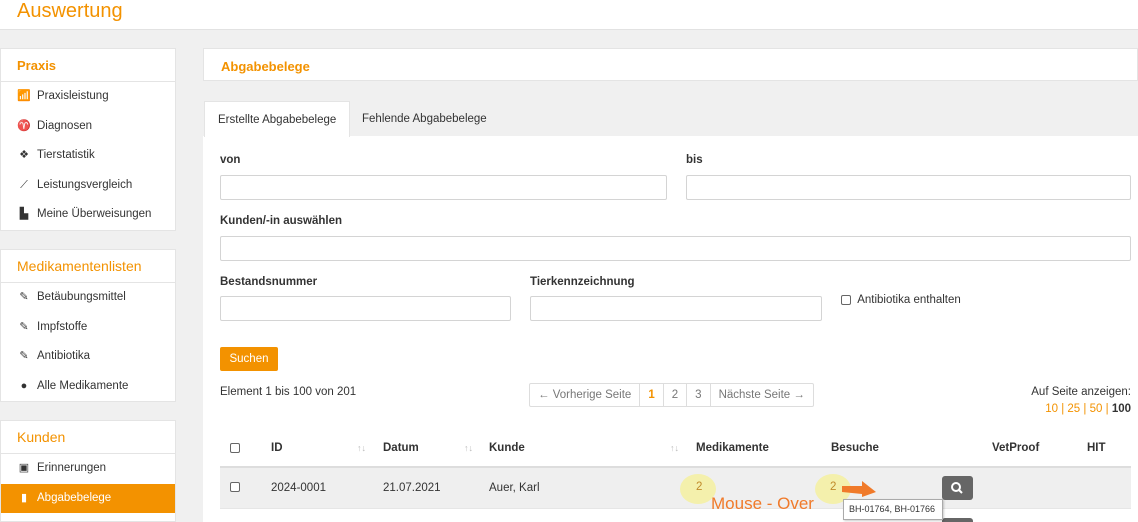 The height and width of the screenshot is (522, 1138). Describe the element at coordinates (88, 437) in the screenshot. I see `sidebar-section-title: Kunden` at that location.